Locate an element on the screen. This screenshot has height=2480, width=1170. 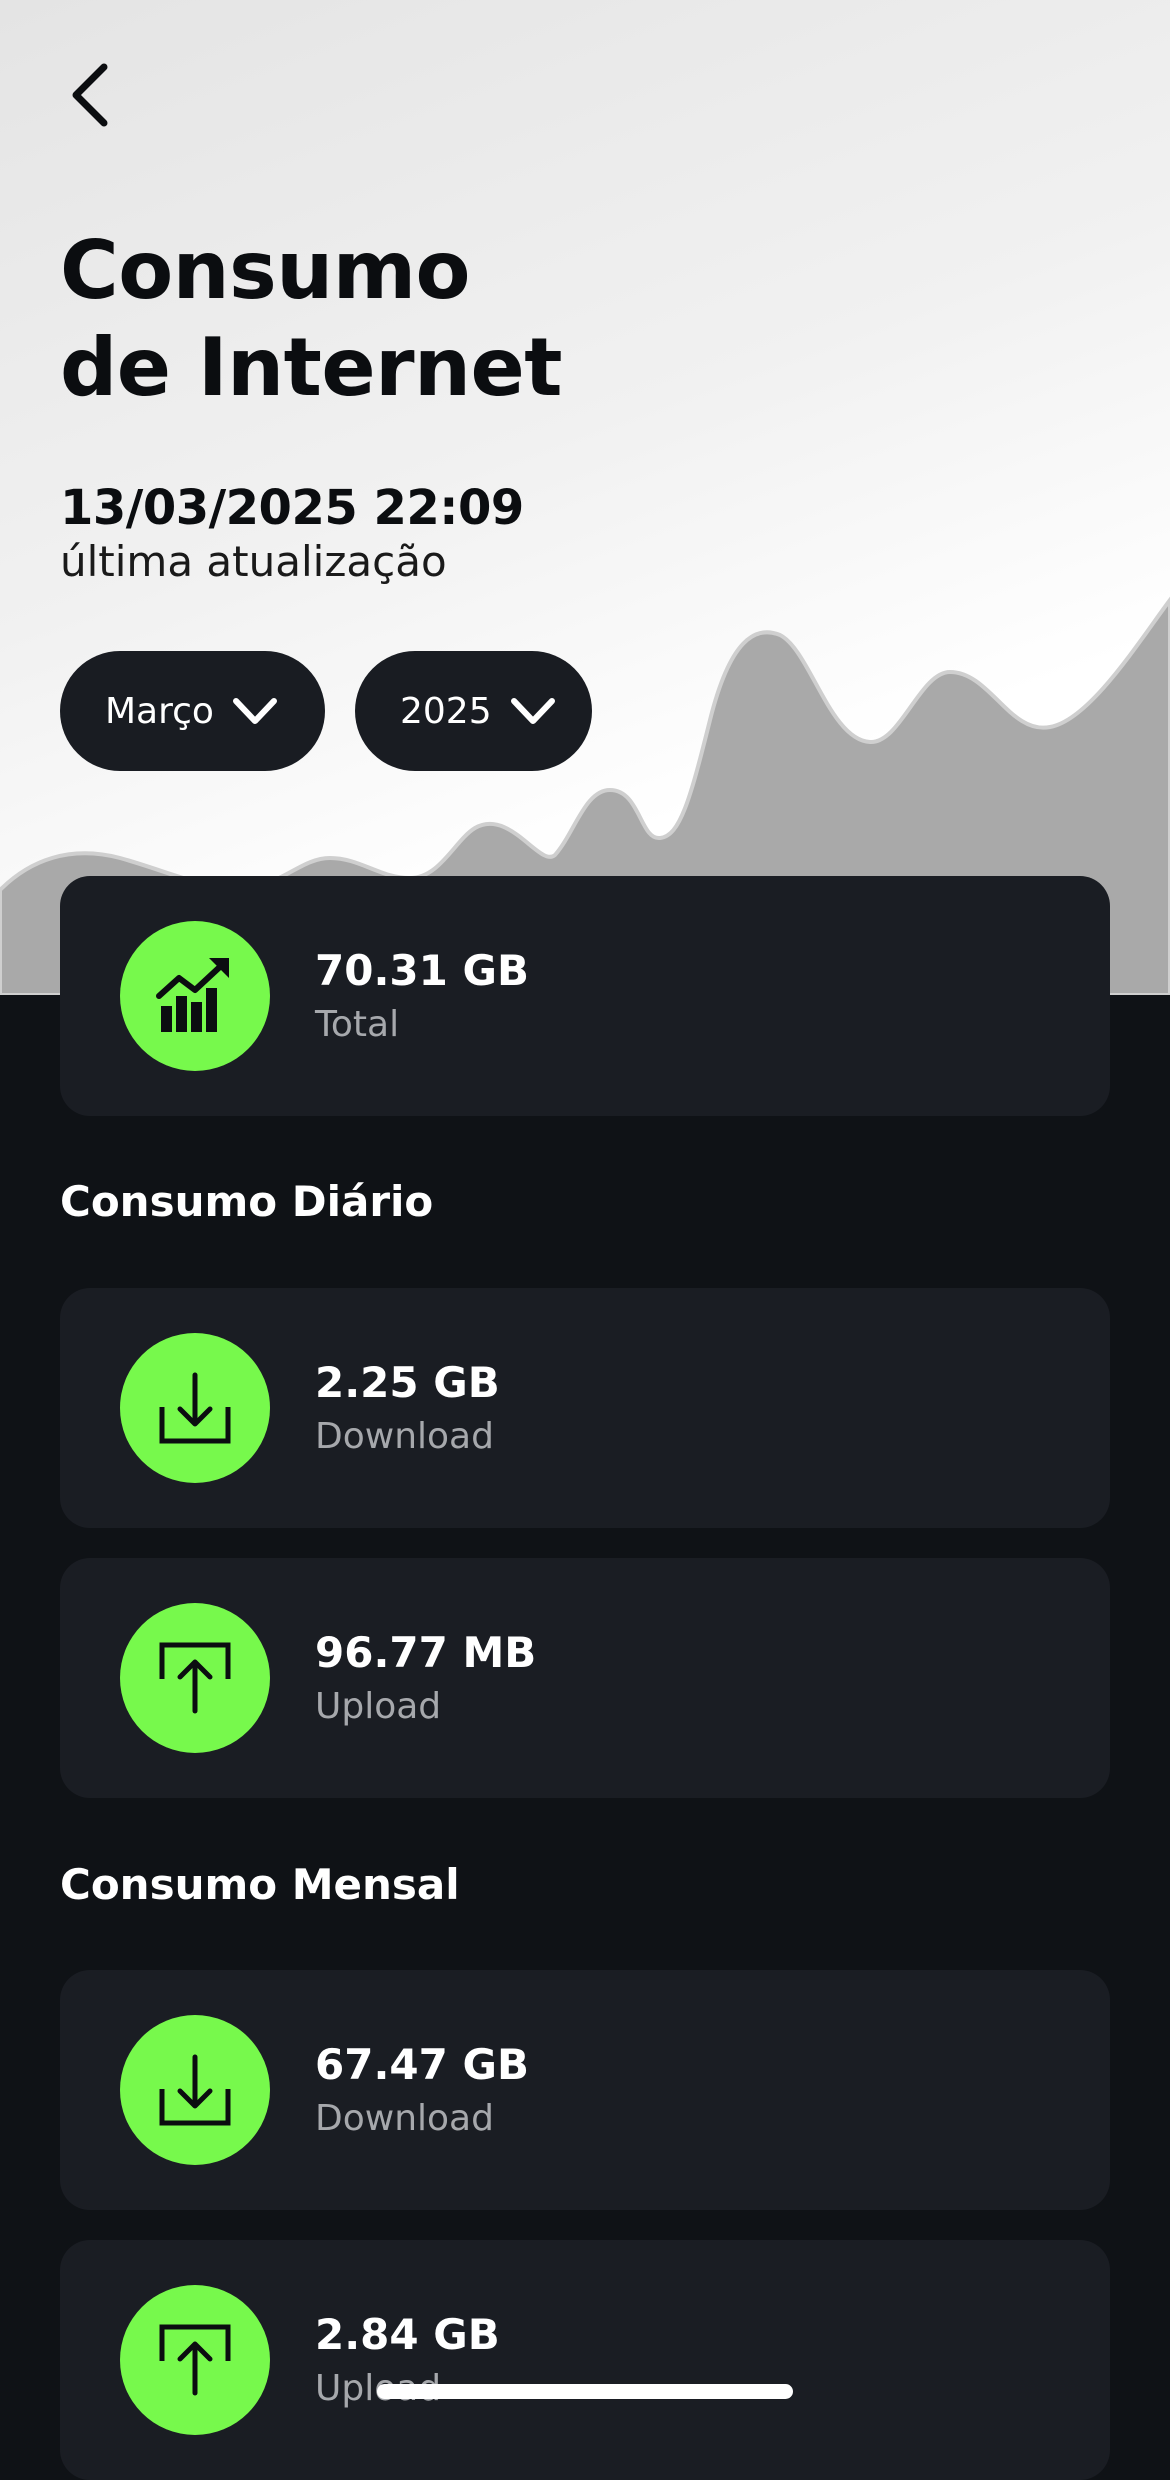
chevron-left-icon is located at coordinates (90, 95).